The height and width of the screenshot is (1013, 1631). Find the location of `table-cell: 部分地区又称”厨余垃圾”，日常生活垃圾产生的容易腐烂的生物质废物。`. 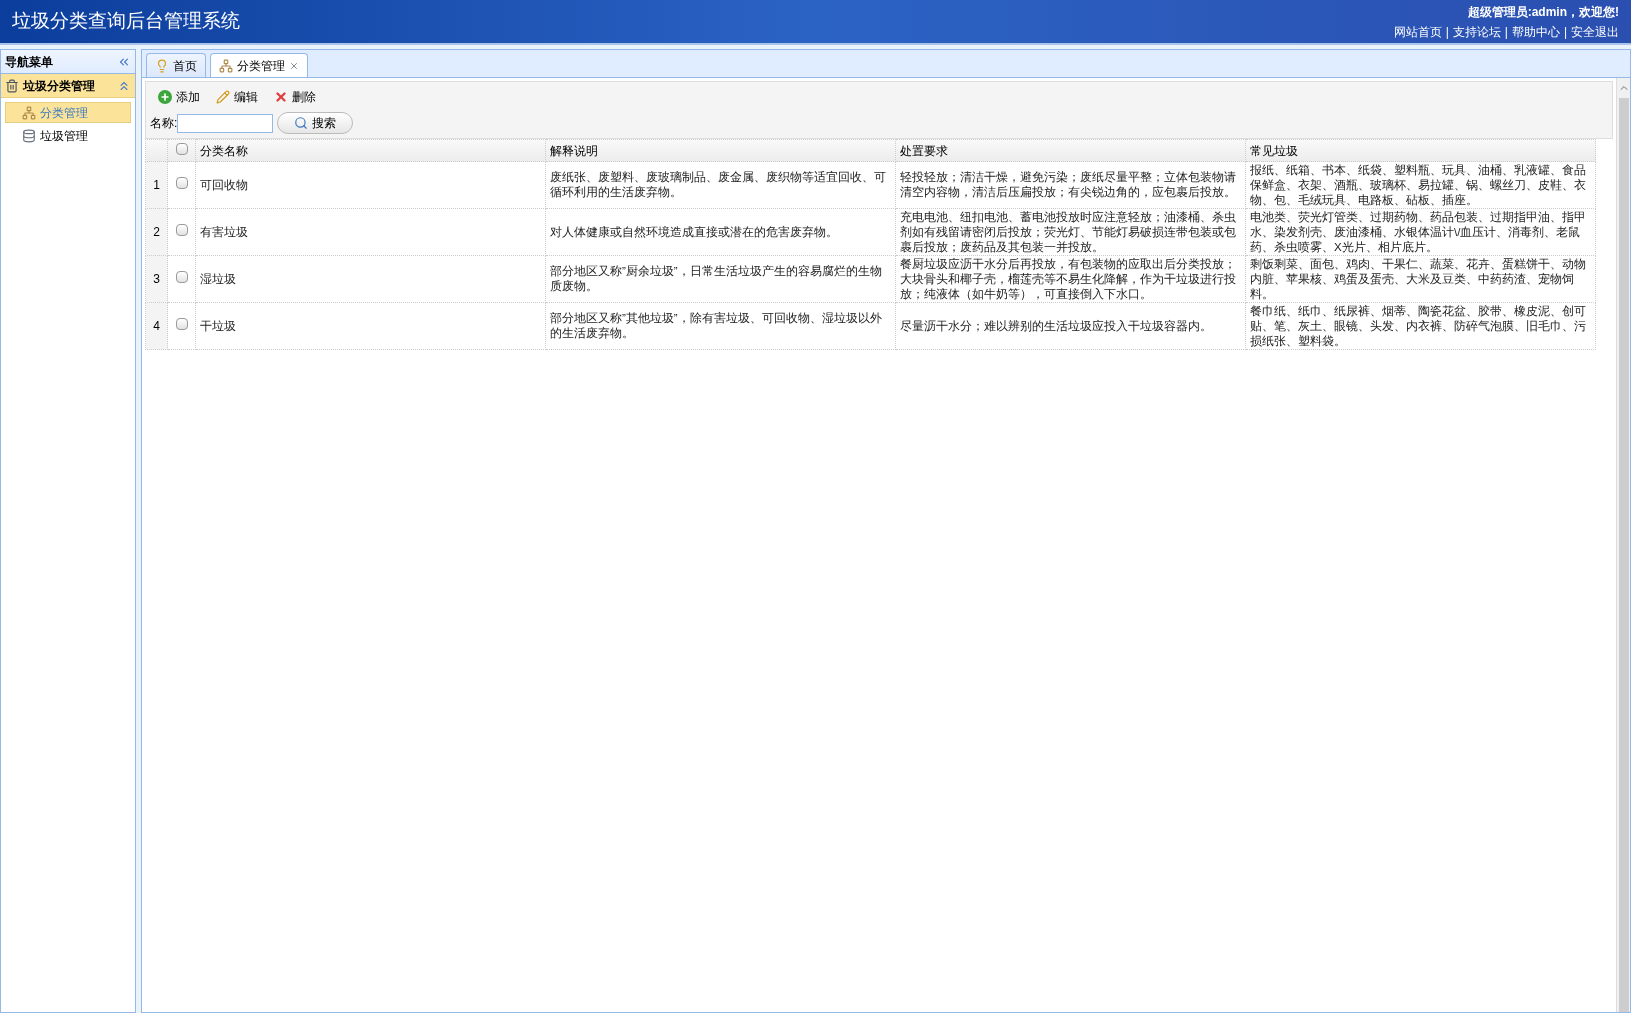

table-cell: 部分地区又称”厨余垃圾”，日常生活垃圾产生的容易腐烂的生物质废物。 is located at coordinates (720, 279).